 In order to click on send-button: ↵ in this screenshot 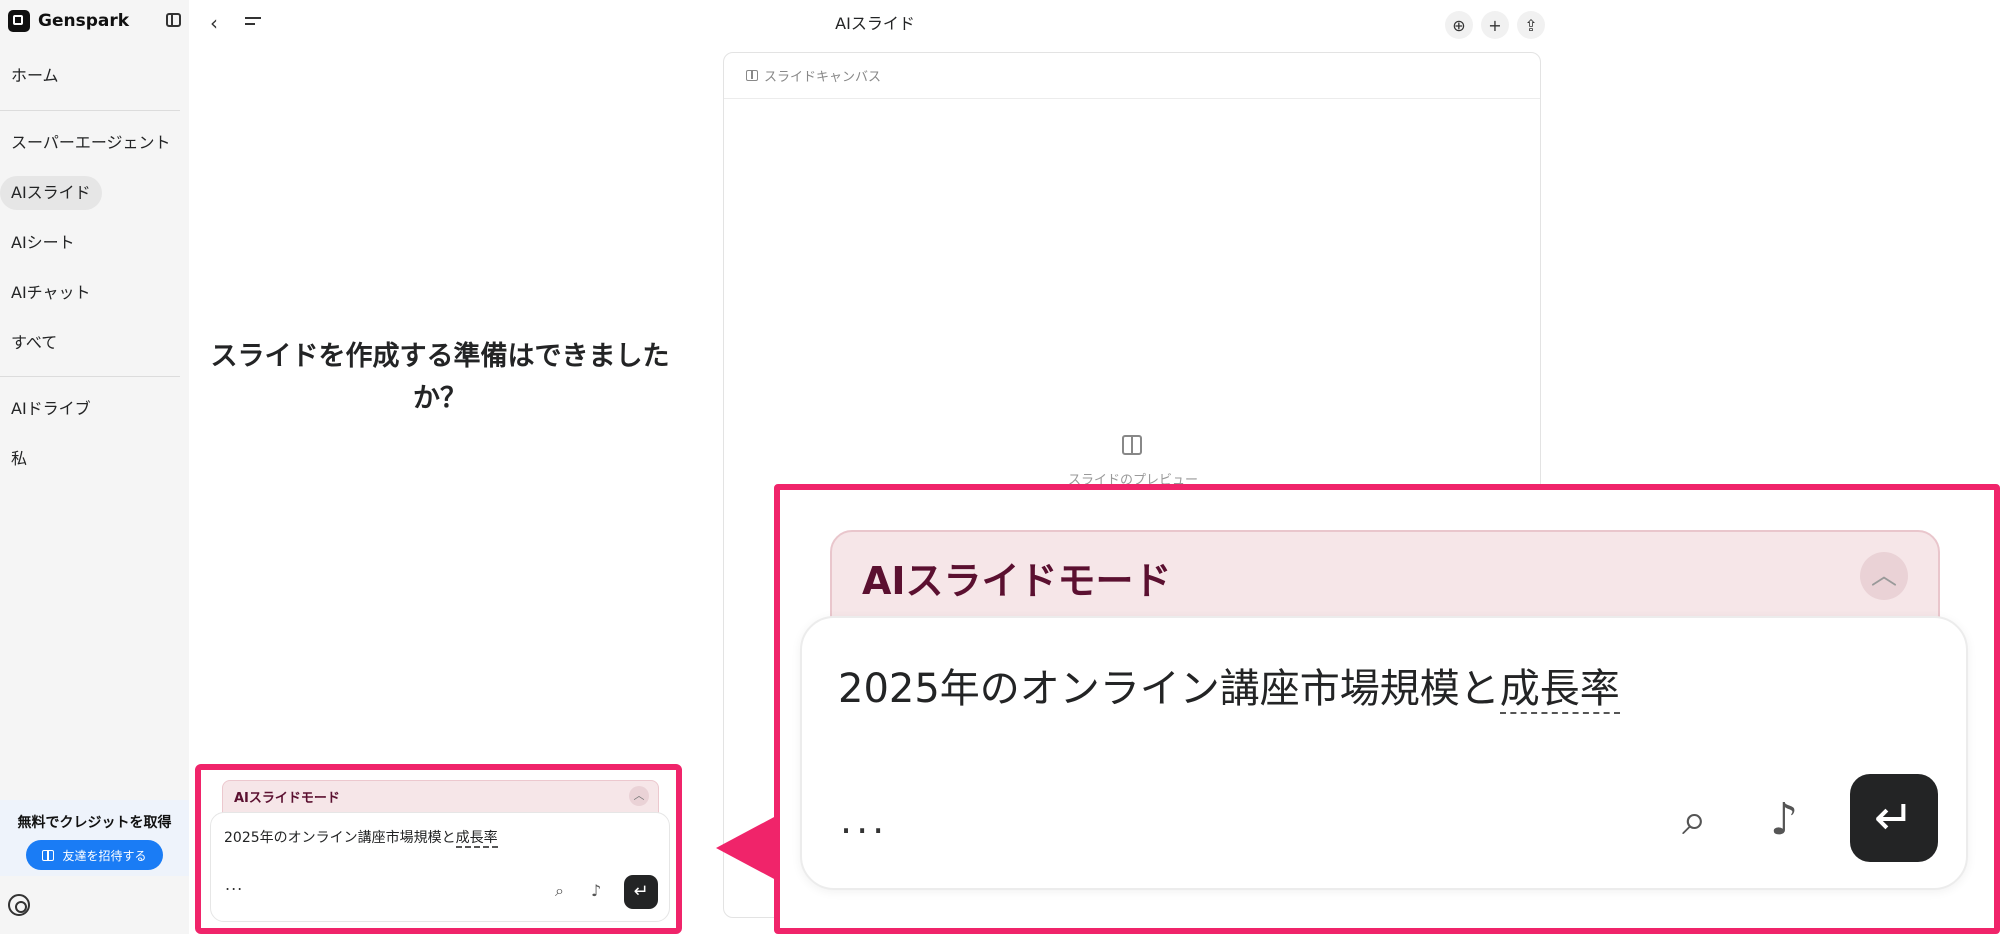, I will do `click(641, 892)`.